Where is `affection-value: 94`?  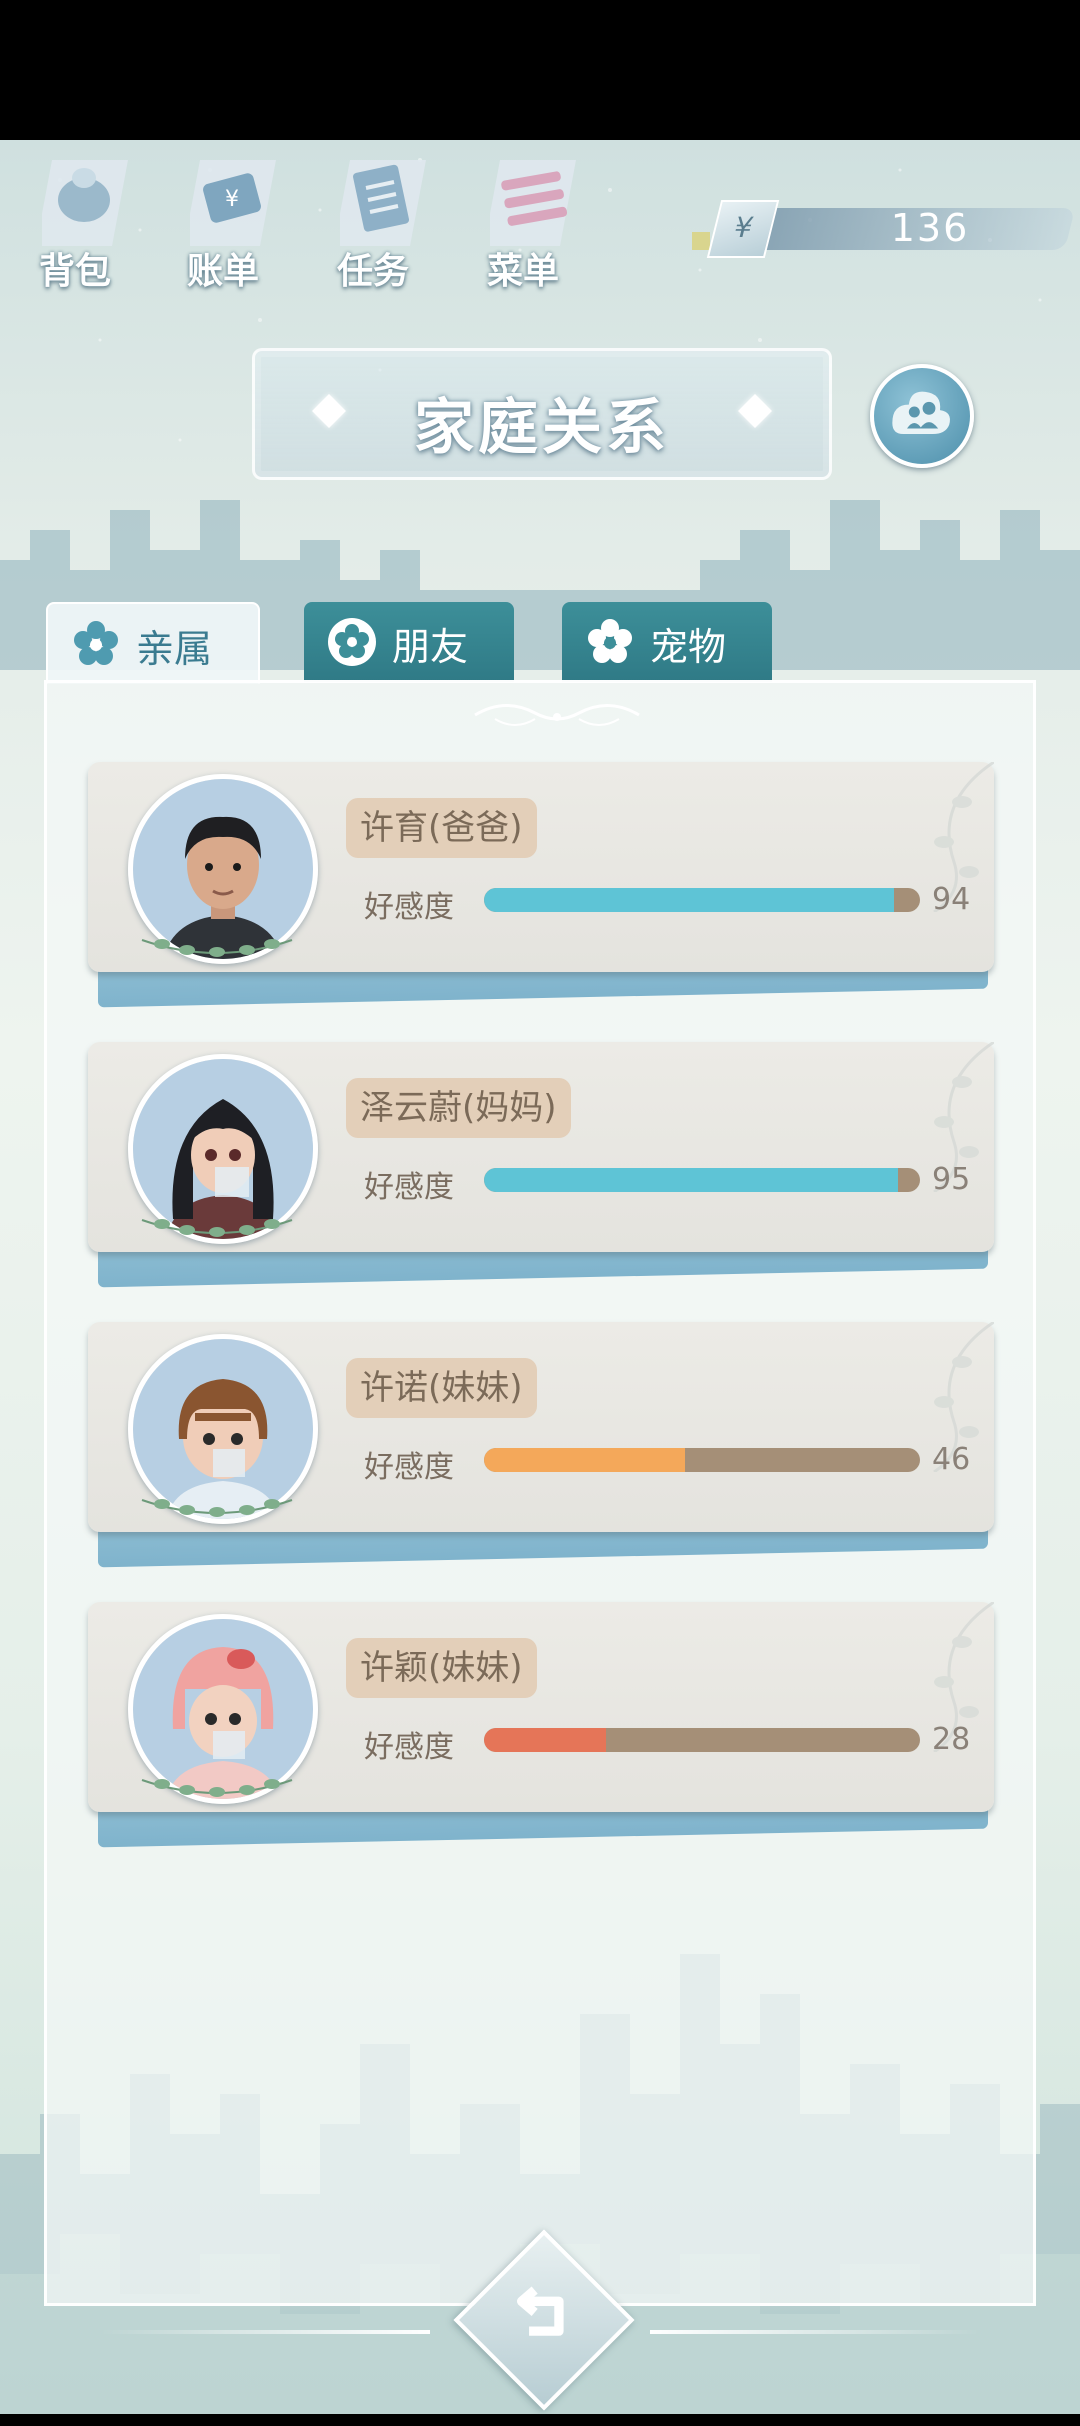 affection-value: 94 is located at coordinates (951, 899).